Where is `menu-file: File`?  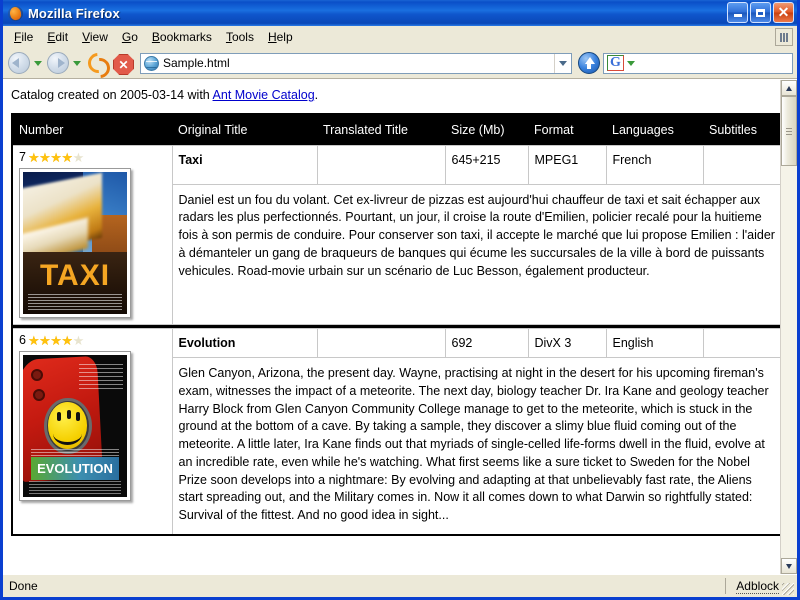 menu-file: File is located at coordinates (23, 37).